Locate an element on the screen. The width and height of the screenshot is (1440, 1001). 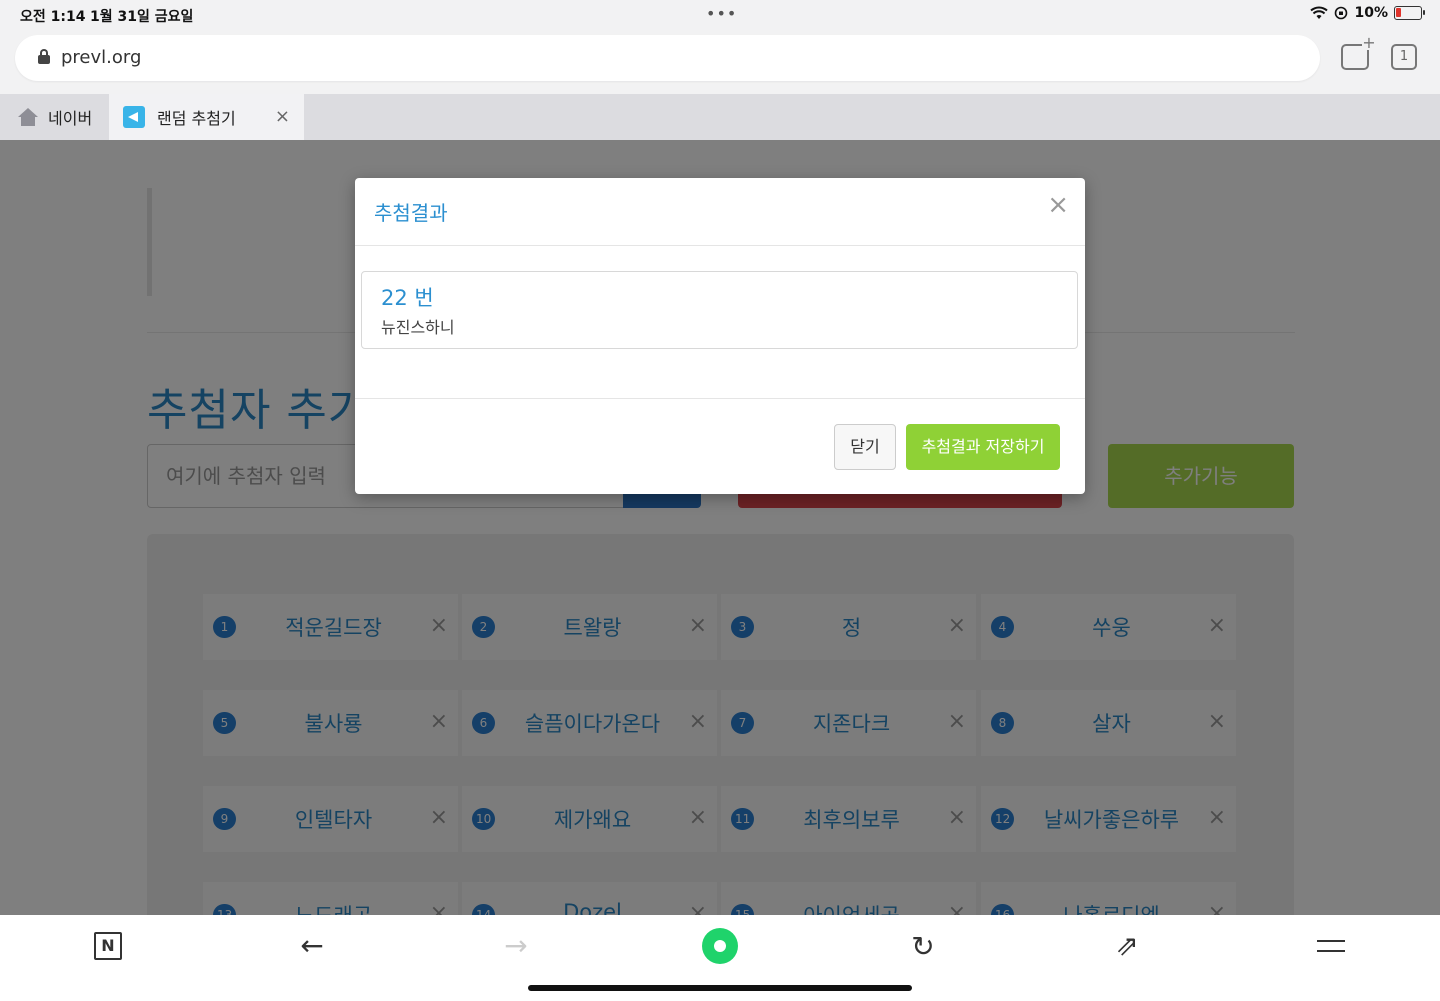
modal-footer-divider is located at coordinates (720, 398).